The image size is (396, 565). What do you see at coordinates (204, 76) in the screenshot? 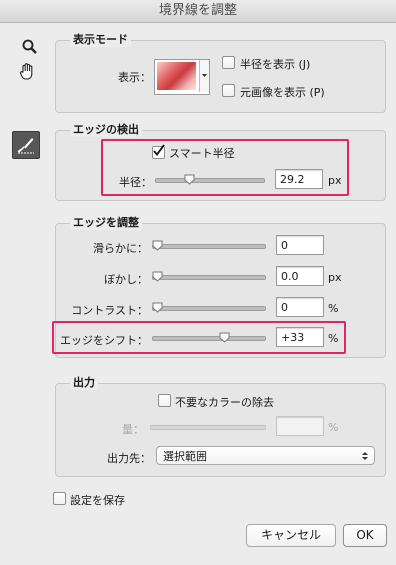
I see `view-dropdown-arrow` at bounding box center [204, 76].